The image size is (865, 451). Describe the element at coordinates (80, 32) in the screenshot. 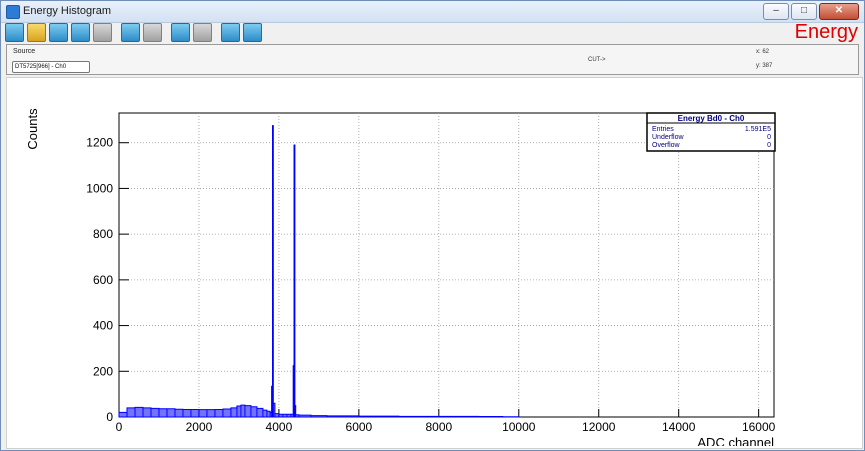

I see `list-icon` at that location.